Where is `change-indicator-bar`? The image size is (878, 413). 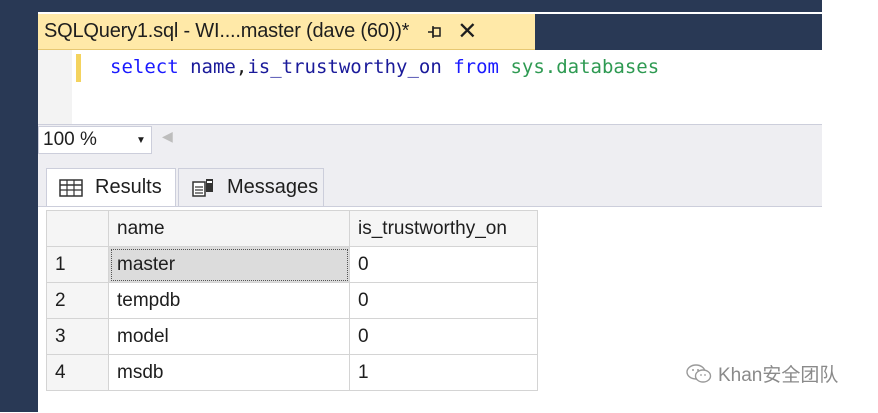
change-indicator-bar is located at coordinates (78, 68).